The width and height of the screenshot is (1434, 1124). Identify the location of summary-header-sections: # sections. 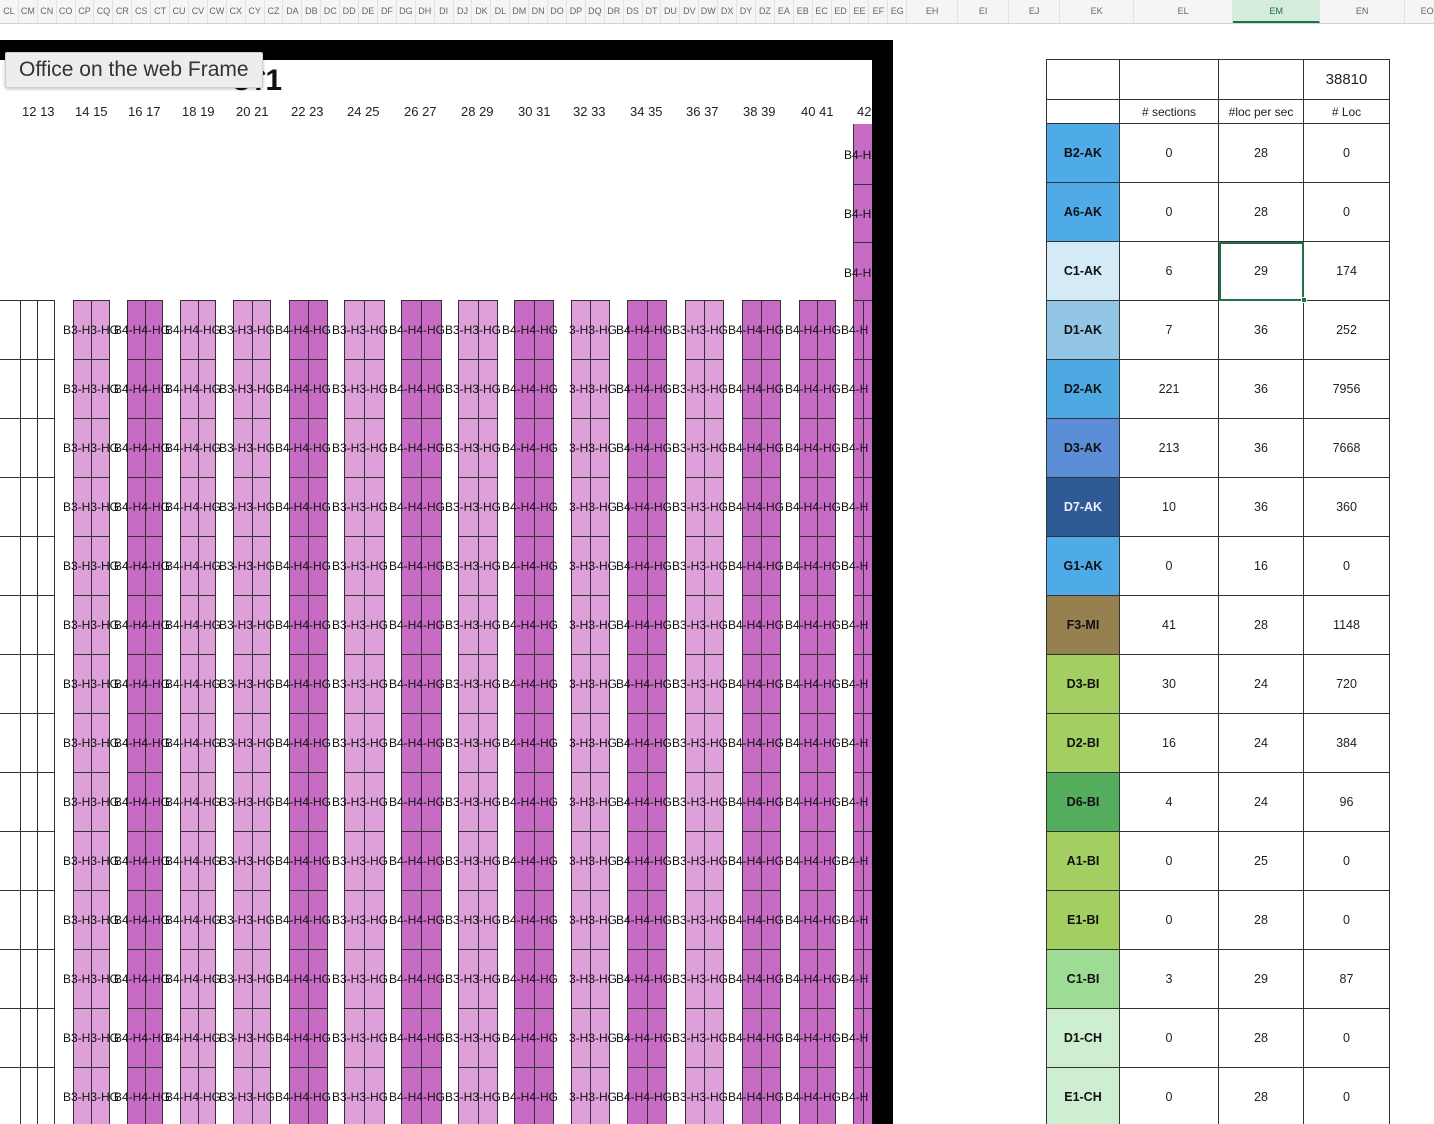
(1169, 111).